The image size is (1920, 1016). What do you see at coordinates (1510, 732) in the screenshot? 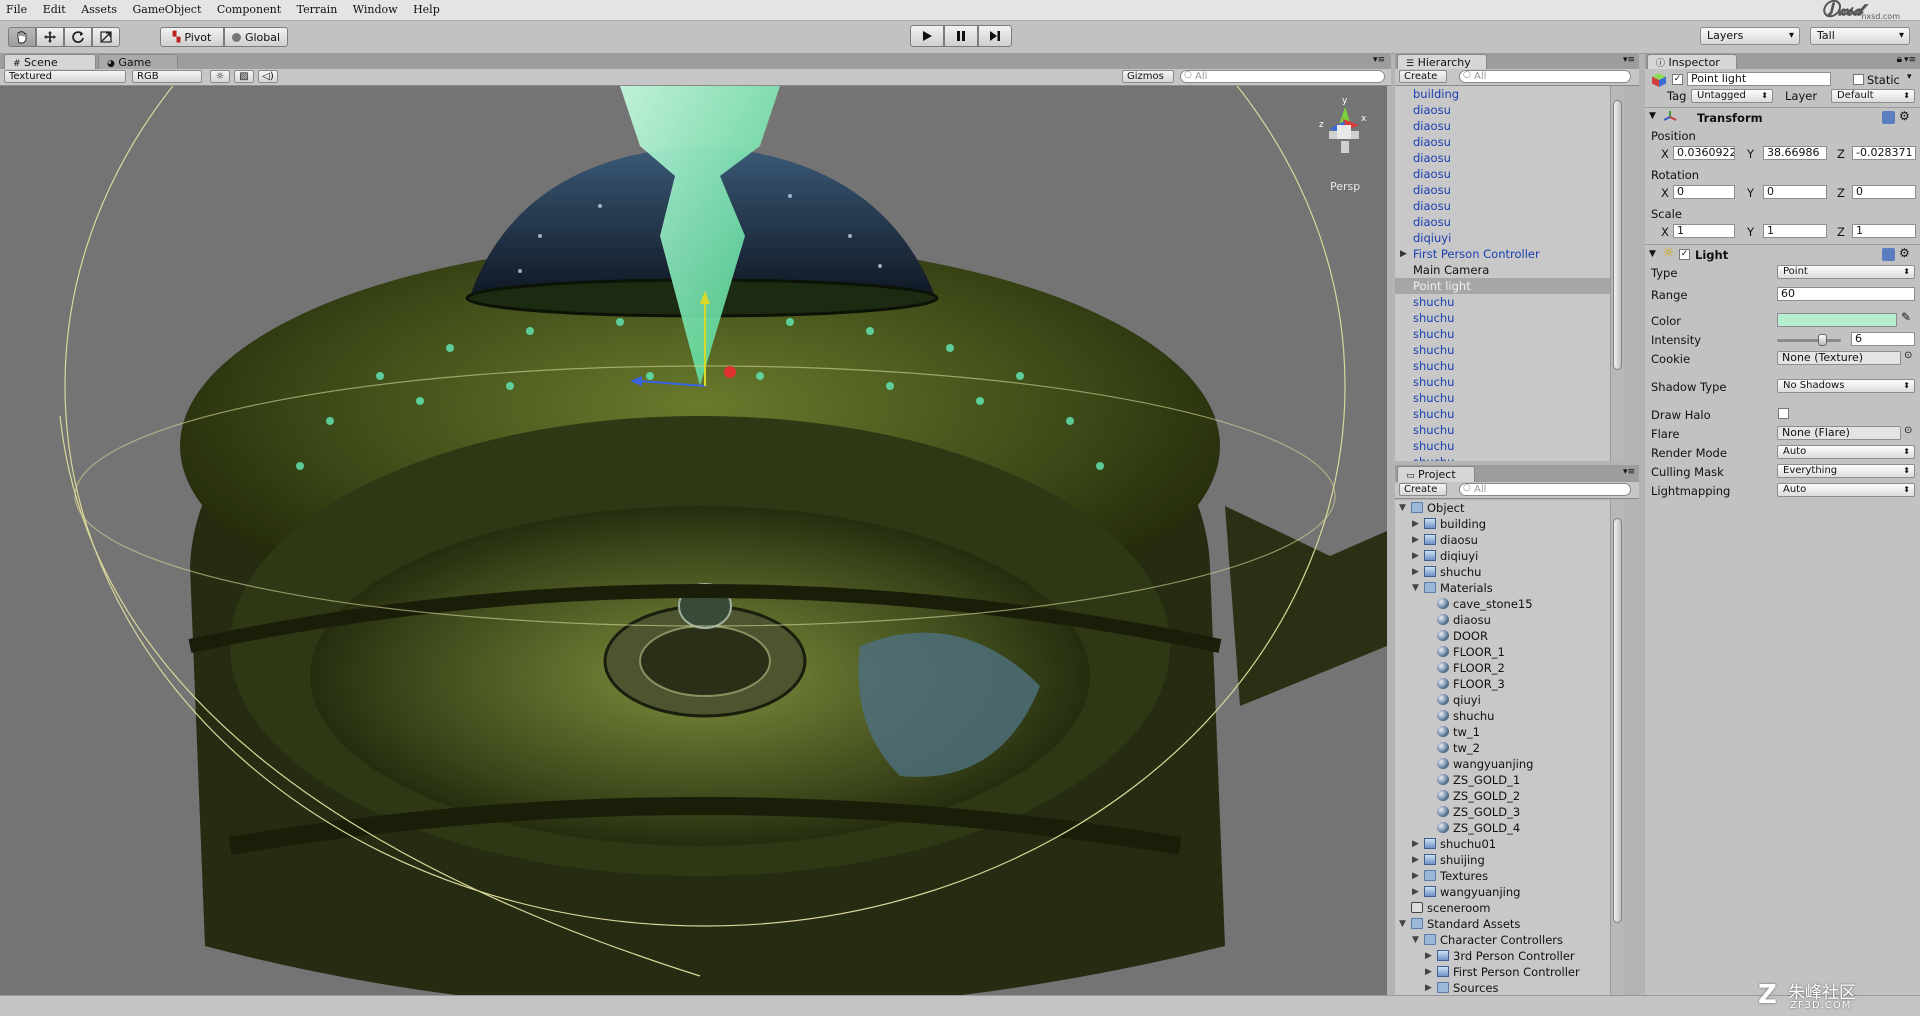
I see `project-item: tw_1` at bounding box center [1510, 732].